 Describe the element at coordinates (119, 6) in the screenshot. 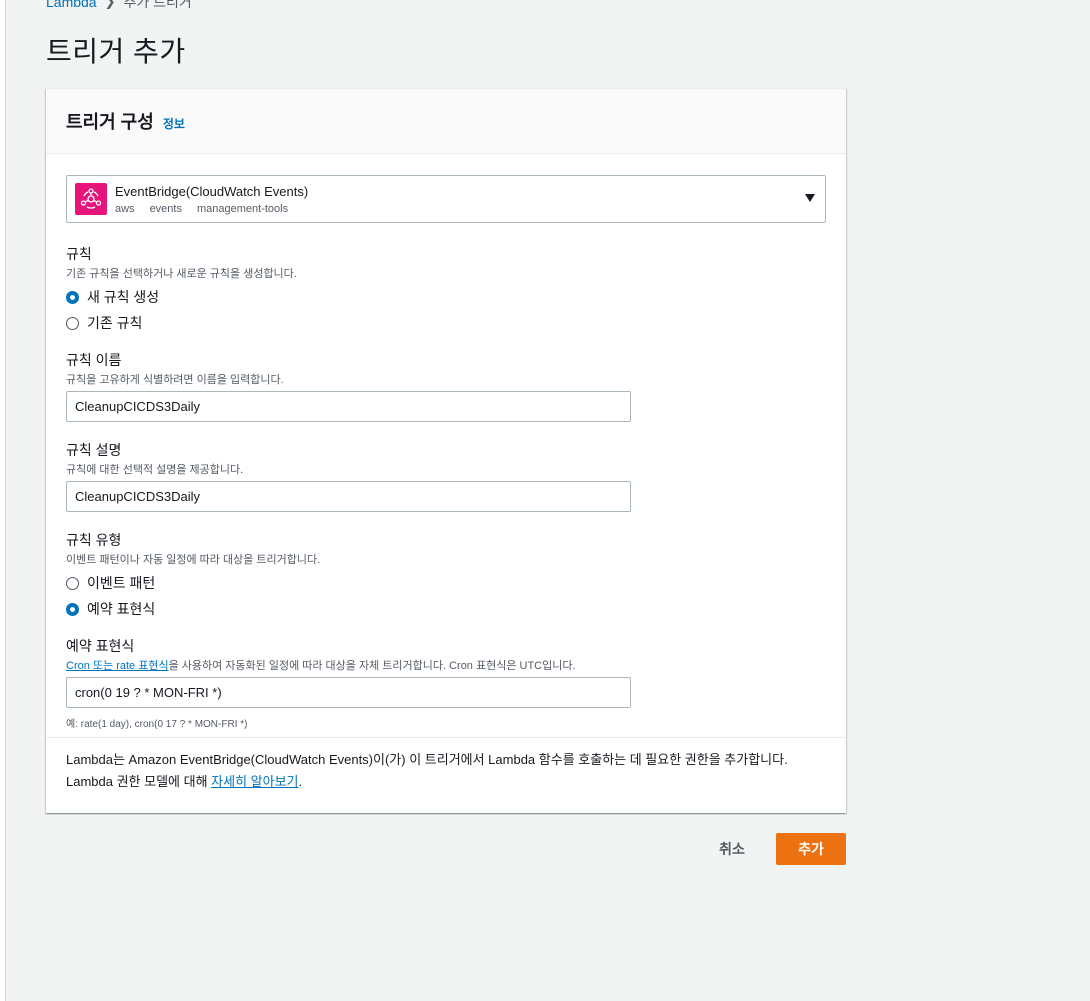

I see `breadcrumb: Lambda ❯ 추가 트리거` at that location.